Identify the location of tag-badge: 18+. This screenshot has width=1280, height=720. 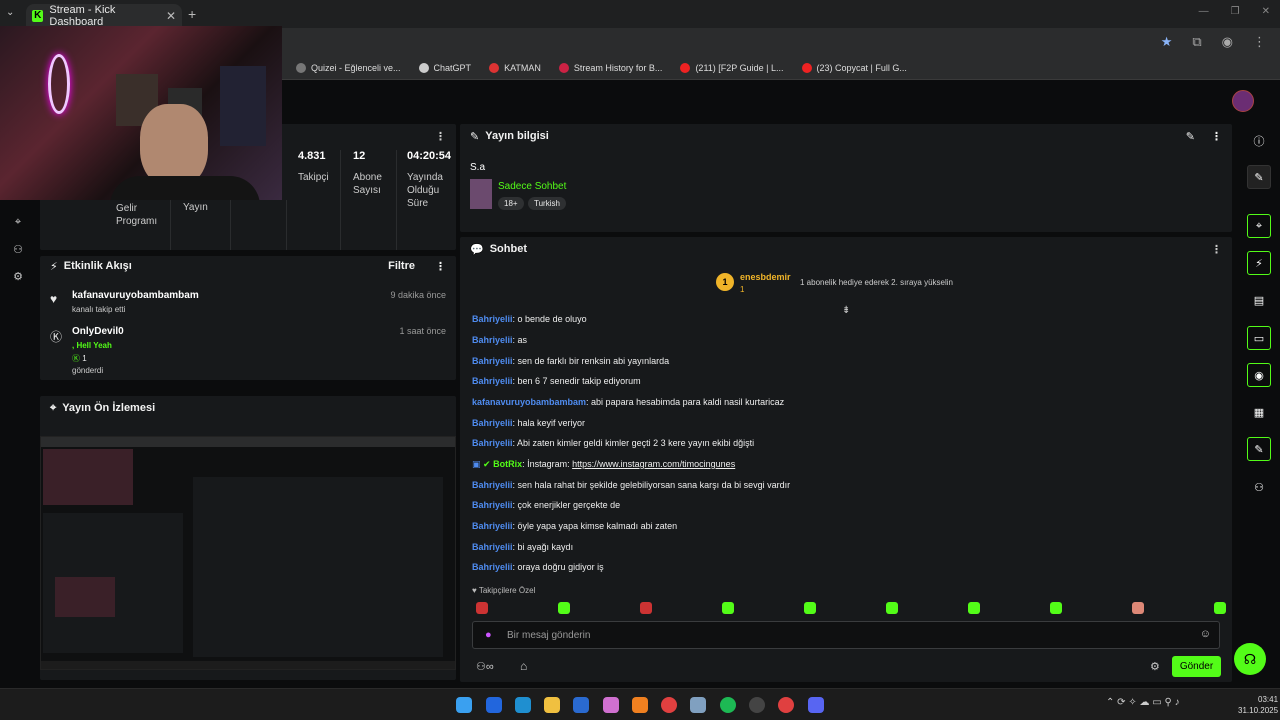
(511, 203).